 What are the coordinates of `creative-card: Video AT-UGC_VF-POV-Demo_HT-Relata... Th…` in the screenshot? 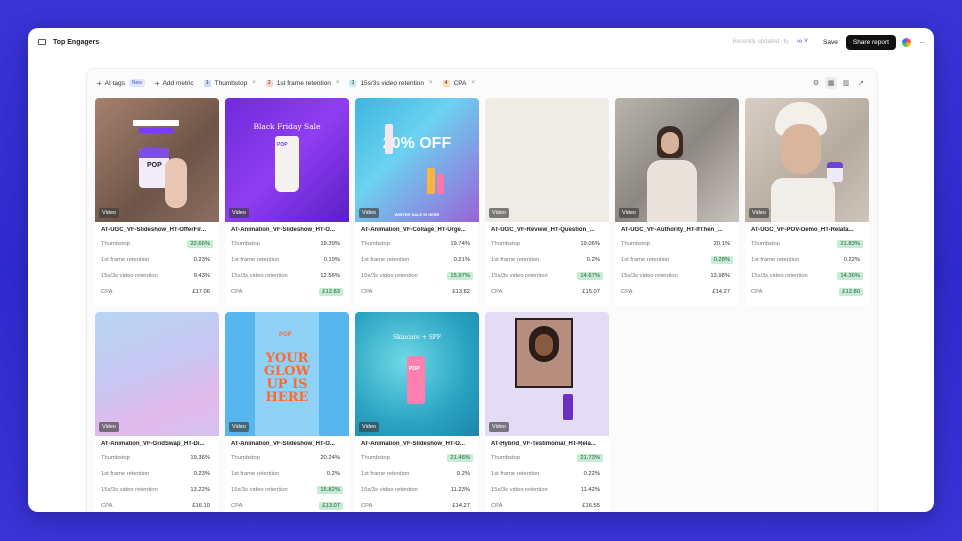 It's located at (807, 202).